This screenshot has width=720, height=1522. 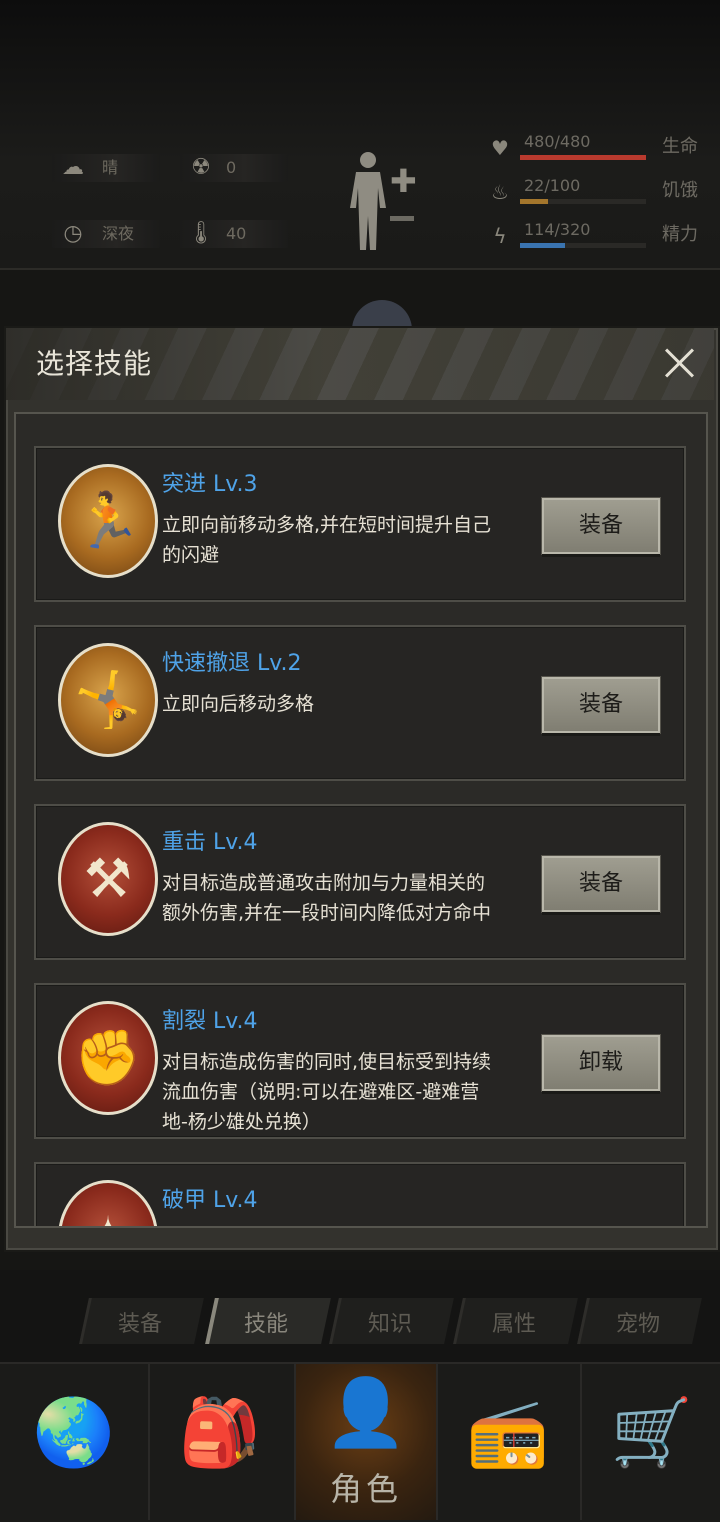 I want to click on walkie-talkie-icon: 📻, so click(x=508, y=1432).